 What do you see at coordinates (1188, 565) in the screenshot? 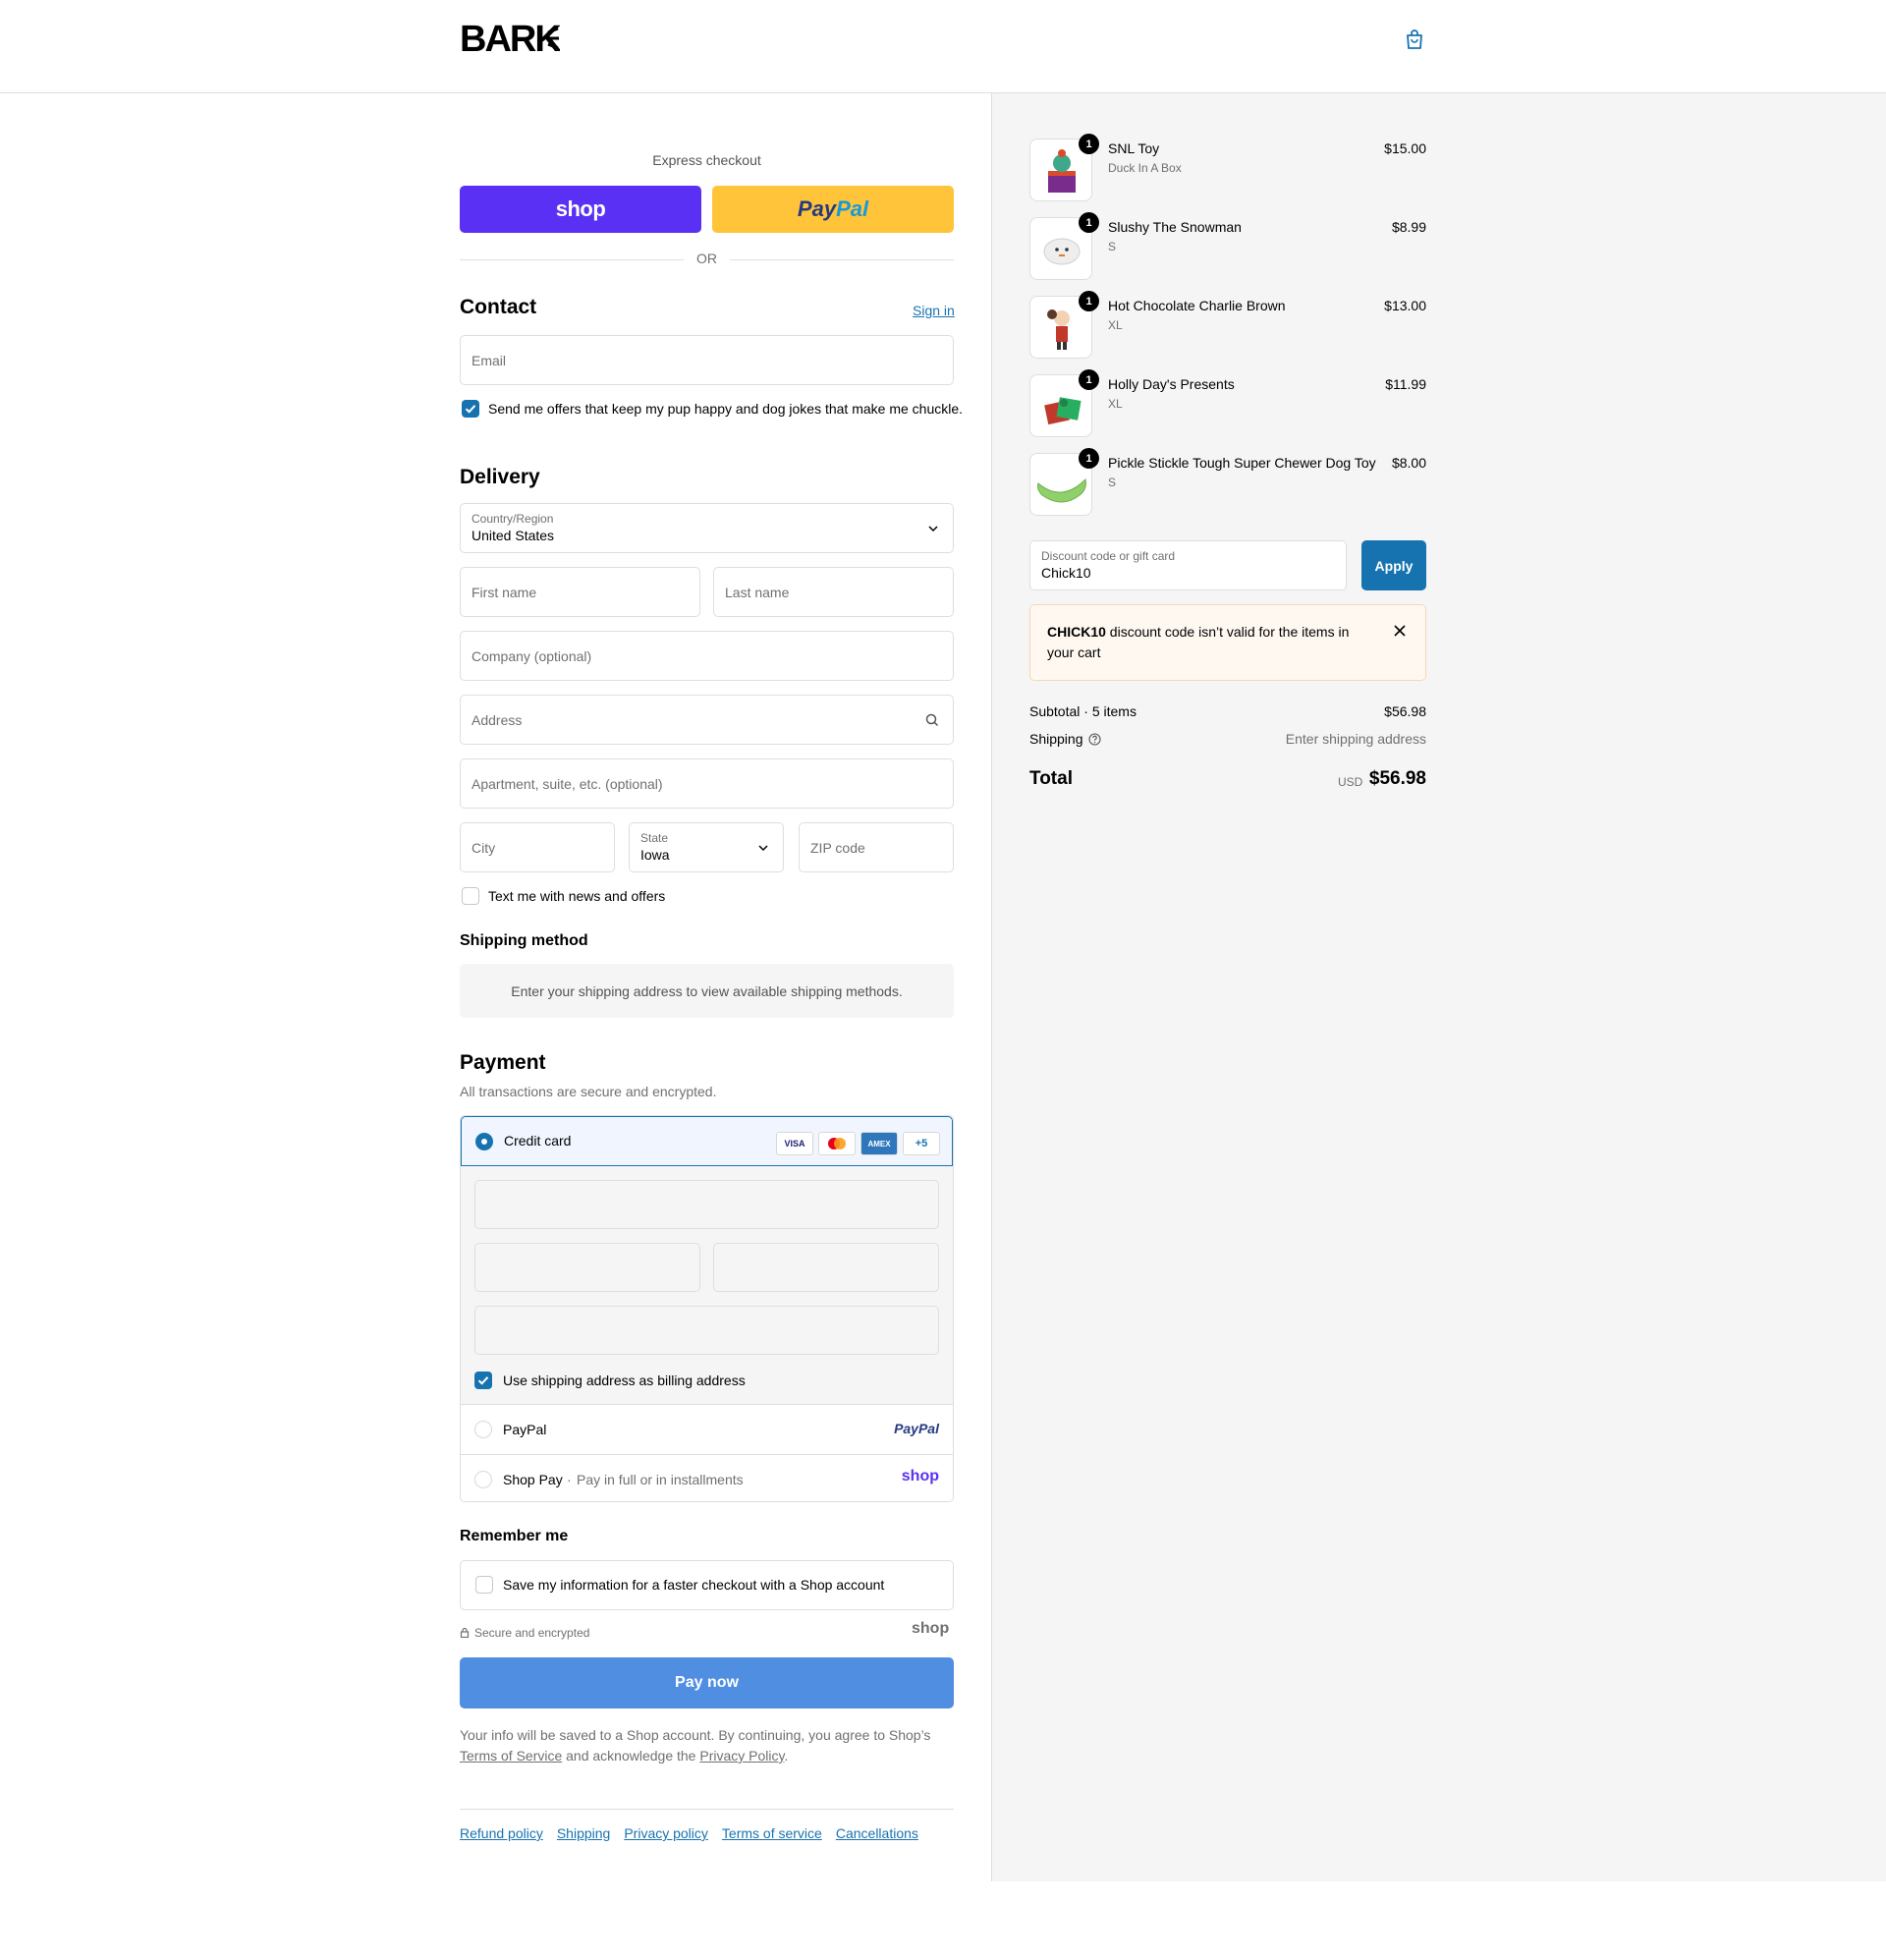
I see `discount-code-field: Discount code or gift card Chick10` at bounding box center [1188, 565].